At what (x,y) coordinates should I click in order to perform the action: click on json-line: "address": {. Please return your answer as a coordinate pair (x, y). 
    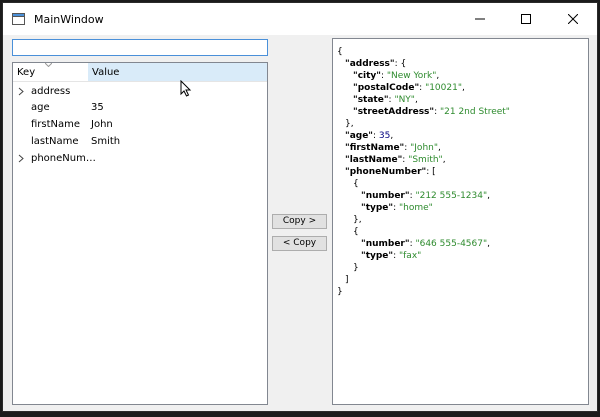
    Looking at the image, I should click on (376, 64).